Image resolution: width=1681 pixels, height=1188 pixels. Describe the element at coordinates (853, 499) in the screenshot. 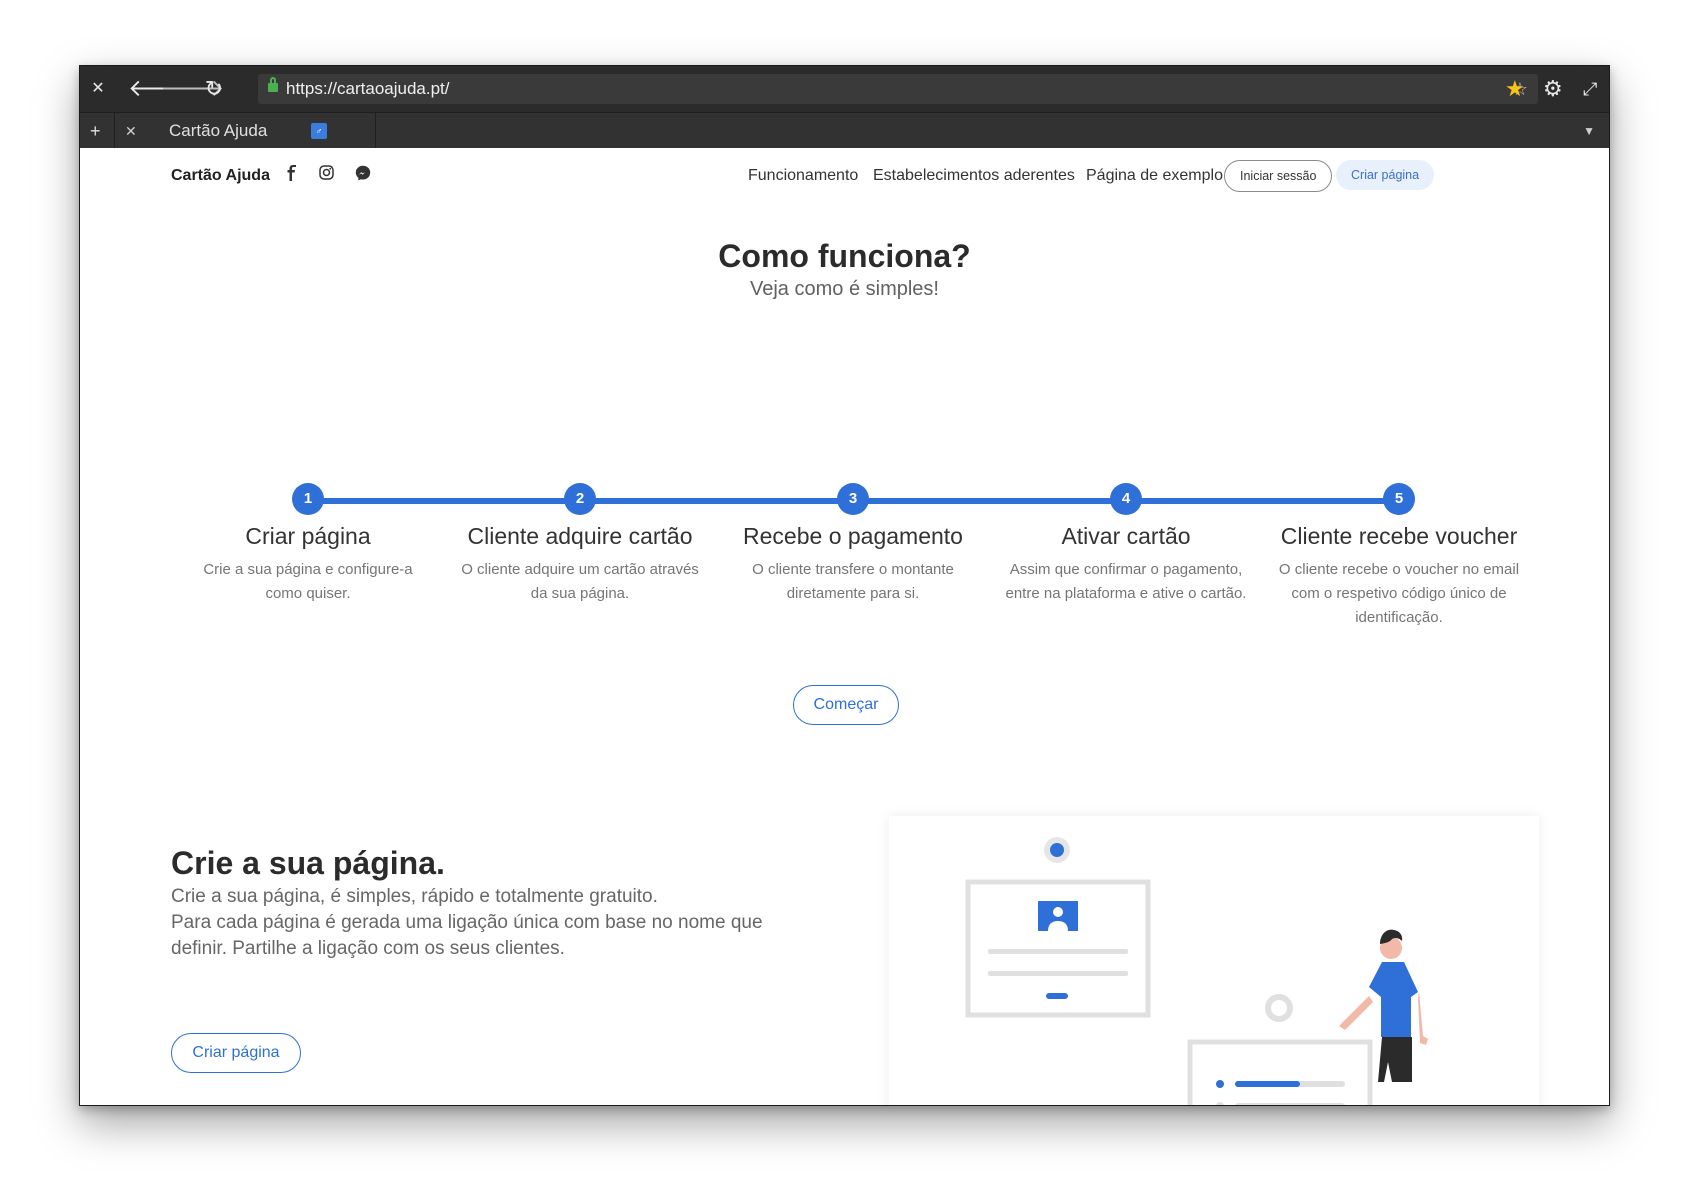

I see `step-number-badge: 3` at that location.